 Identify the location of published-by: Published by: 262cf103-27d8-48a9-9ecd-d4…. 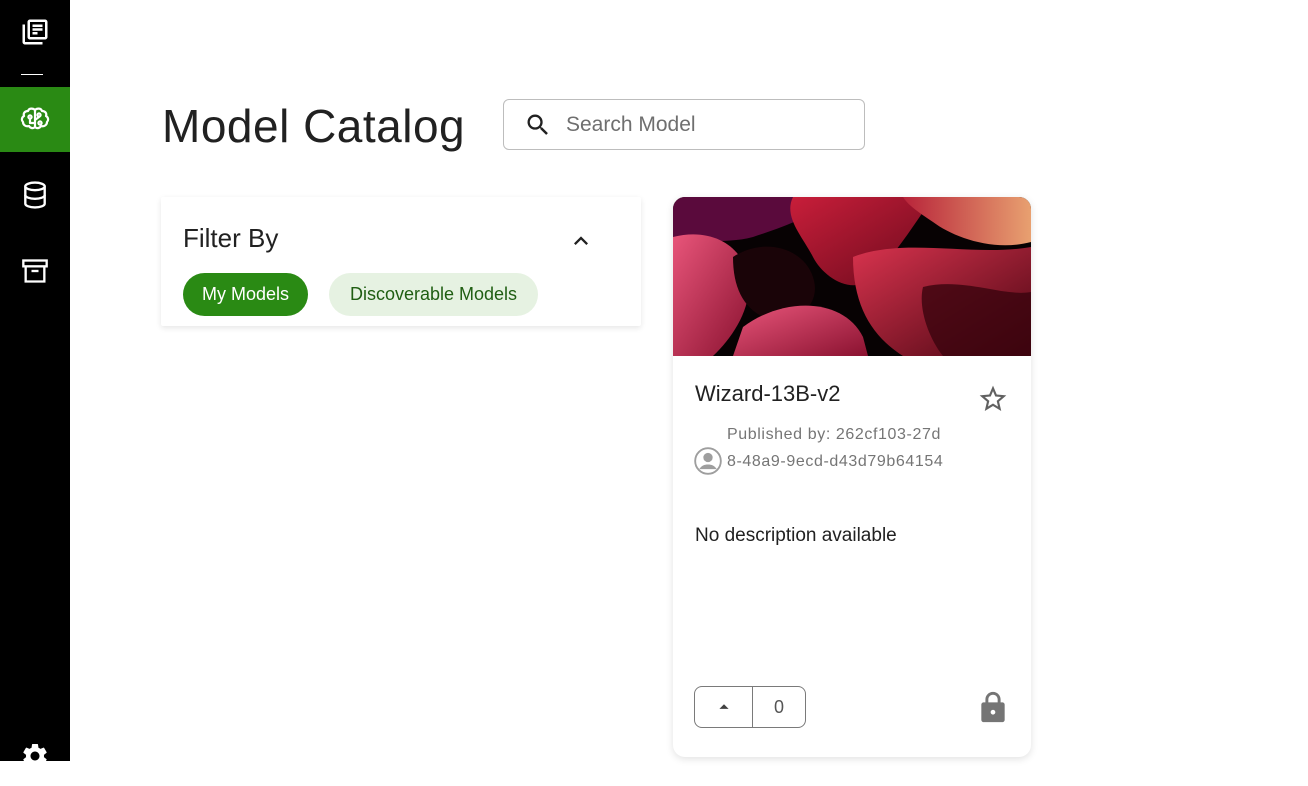
(835, 448).